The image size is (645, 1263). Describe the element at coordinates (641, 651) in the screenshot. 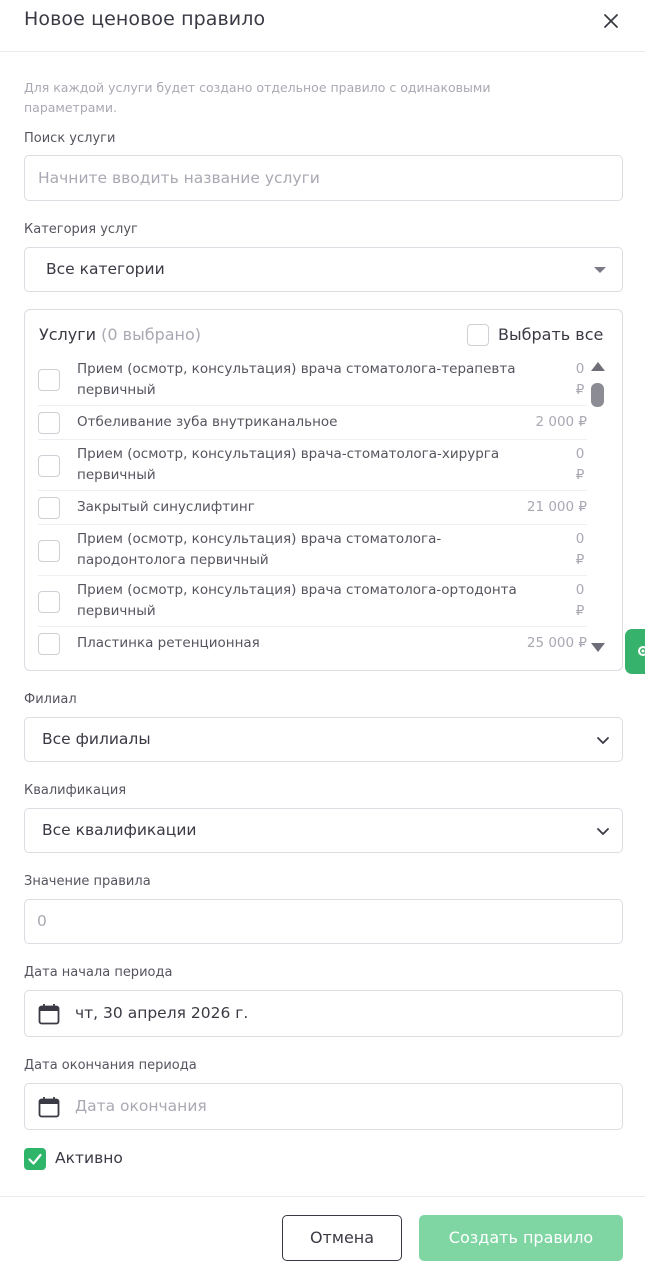

I see `gear-icon` at that location.